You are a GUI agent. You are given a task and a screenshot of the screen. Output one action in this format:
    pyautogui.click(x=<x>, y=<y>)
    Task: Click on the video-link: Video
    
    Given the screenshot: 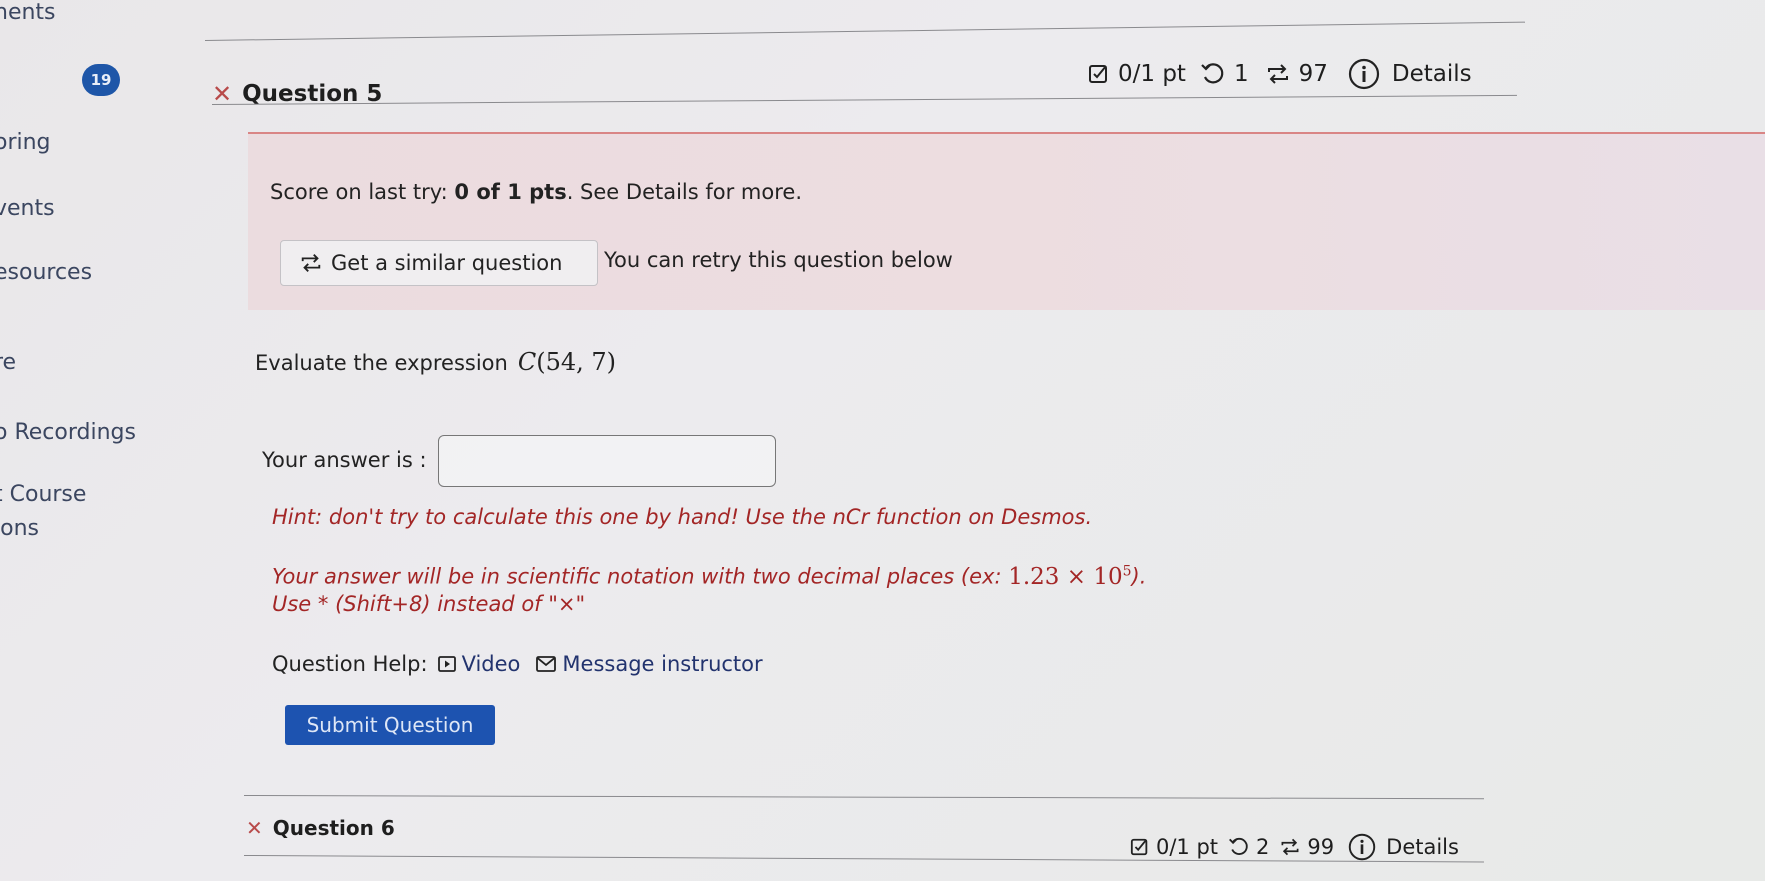 What is the action you would take?
    pyautogui.click(x=479, y=664)
    